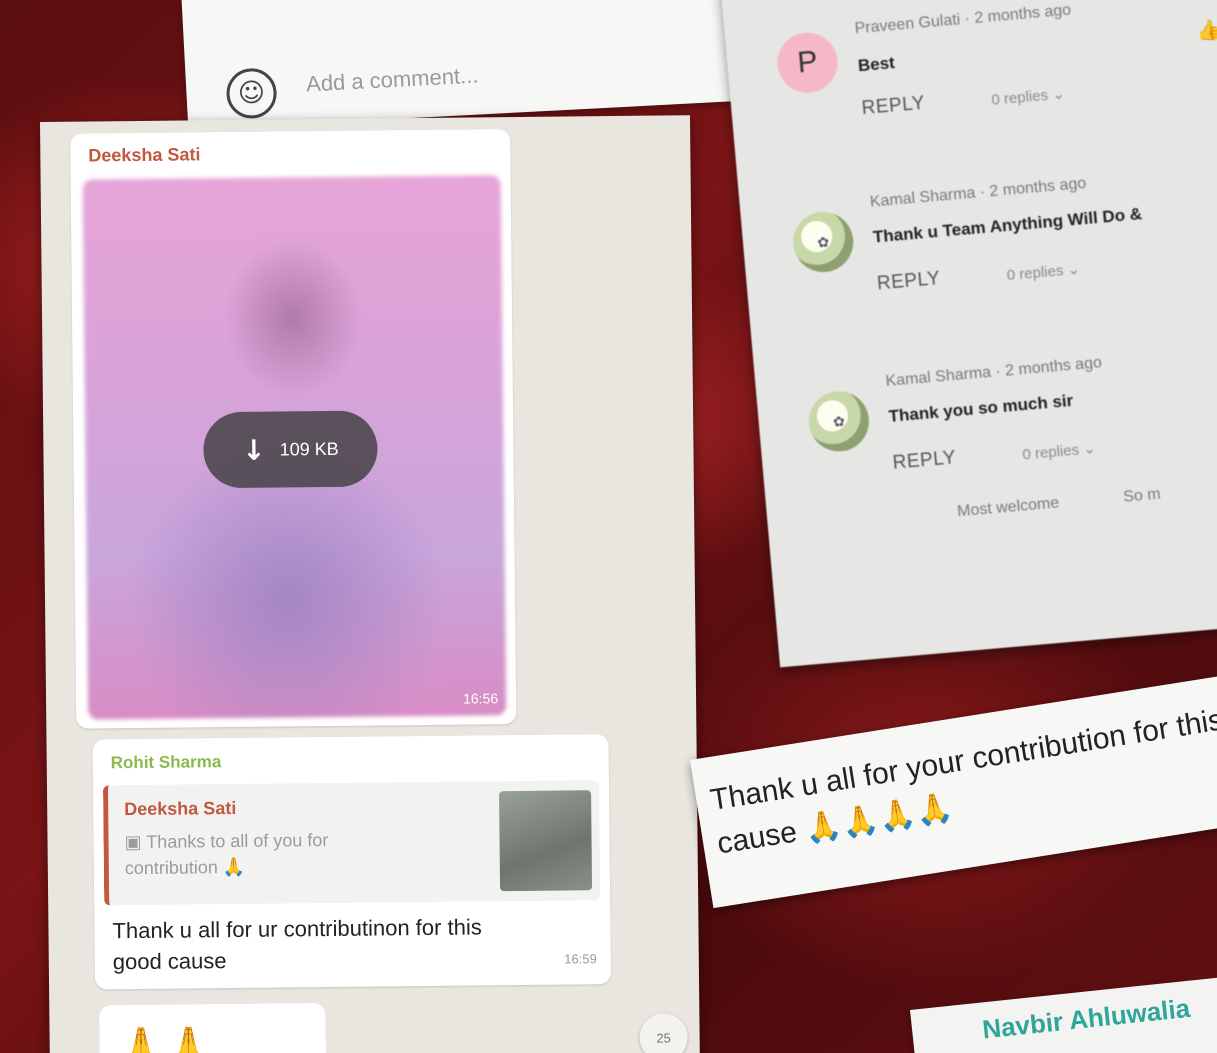  What do you see at coordinates (963, 19) in the screenshot?
I see `comment-meta: Praveen Gulati · 2 months ago` at bounding box center [963, 19].